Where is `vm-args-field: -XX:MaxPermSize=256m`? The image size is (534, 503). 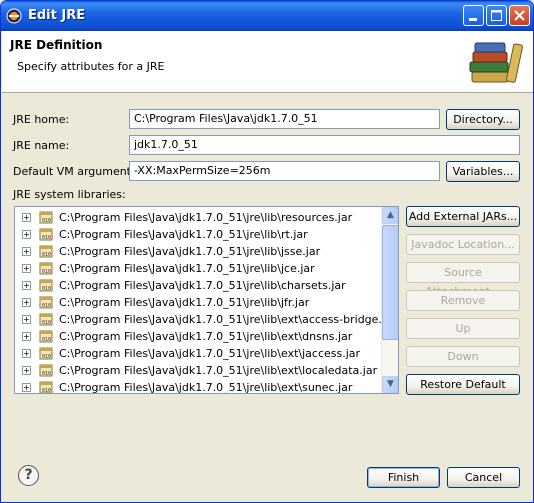 vm-args-field: -XX:MaxPermSize=256m is located at coordinates (284, 171).